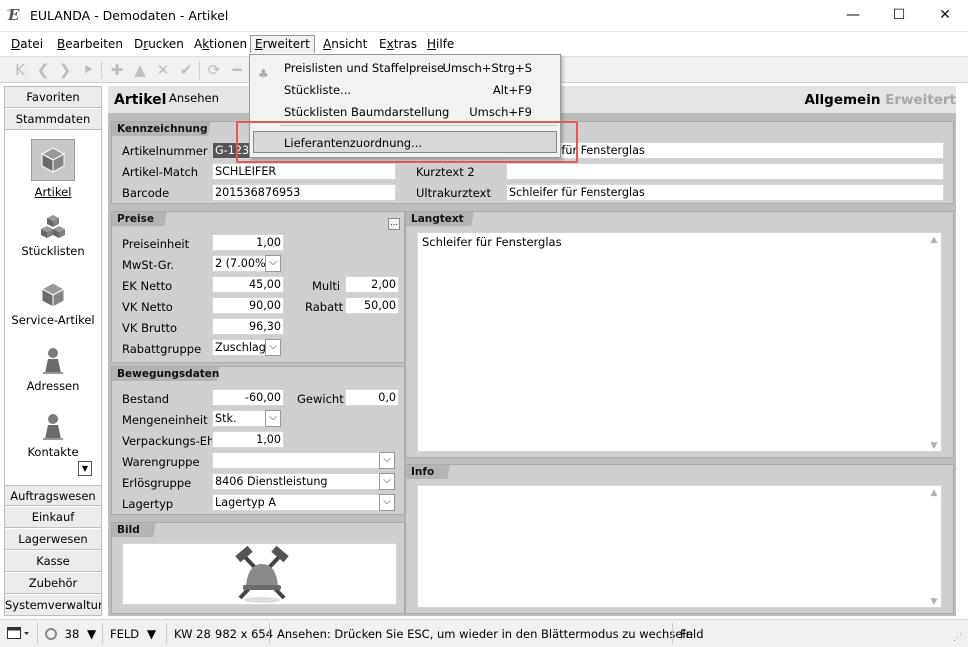 This screenshot has height=647, width=968. What do you see at coordinates (53, 361) in the screenshot?
I see `person-icon` at bounding box center [53, 361].